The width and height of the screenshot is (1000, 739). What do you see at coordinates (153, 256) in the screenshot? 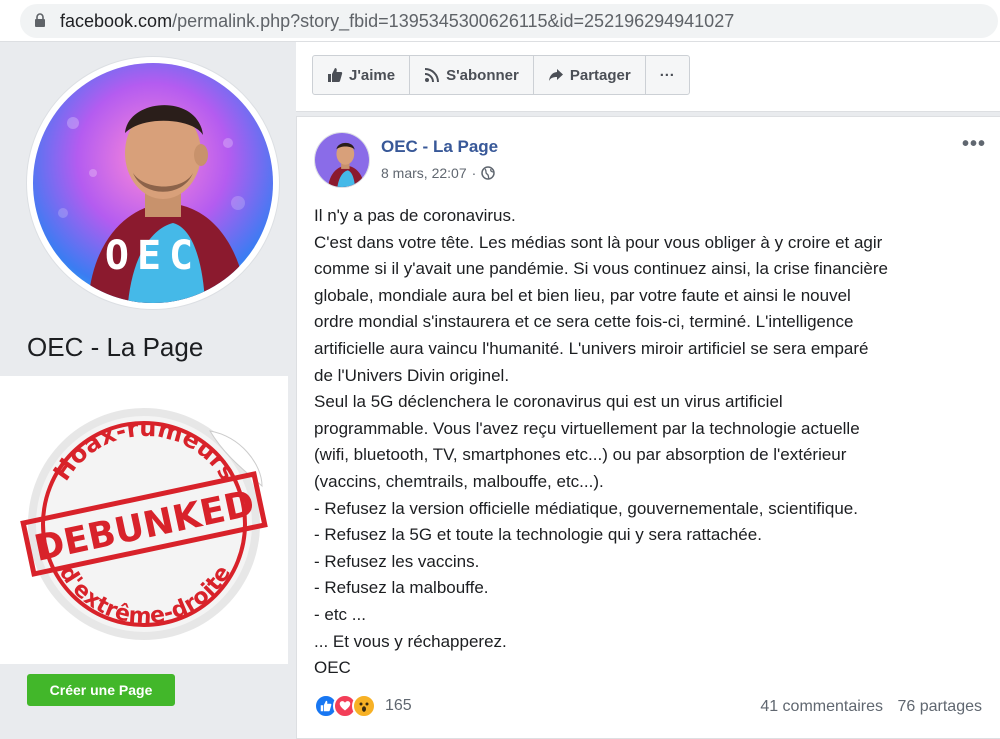
I see `oec-logo-text: OEC` at bounding box center [153, 256].